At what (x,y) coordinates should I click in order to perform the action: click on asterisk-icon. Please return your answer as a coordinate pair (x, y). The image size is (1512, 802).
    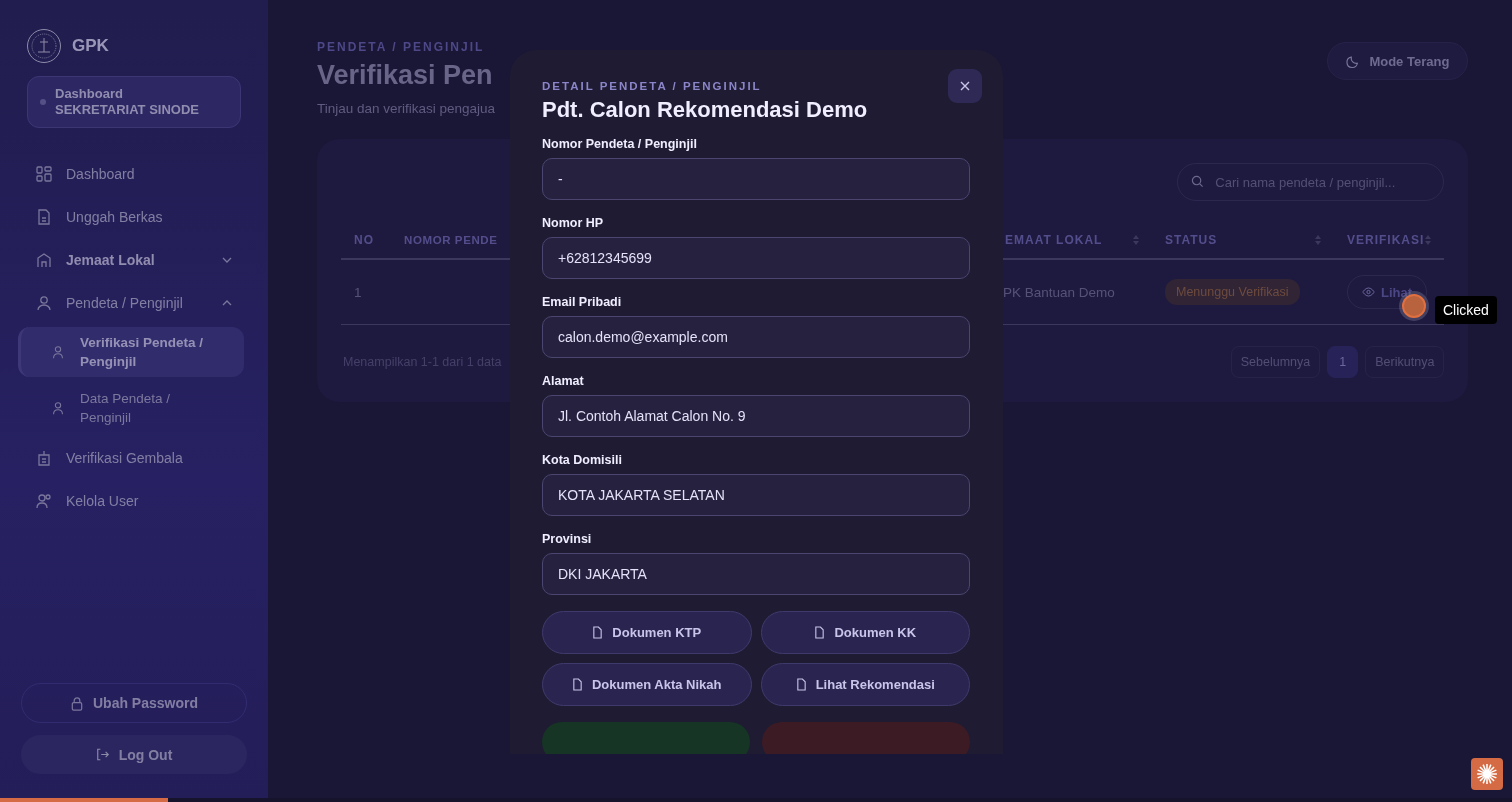
    Looking at the image, I should click on (1487, 774).